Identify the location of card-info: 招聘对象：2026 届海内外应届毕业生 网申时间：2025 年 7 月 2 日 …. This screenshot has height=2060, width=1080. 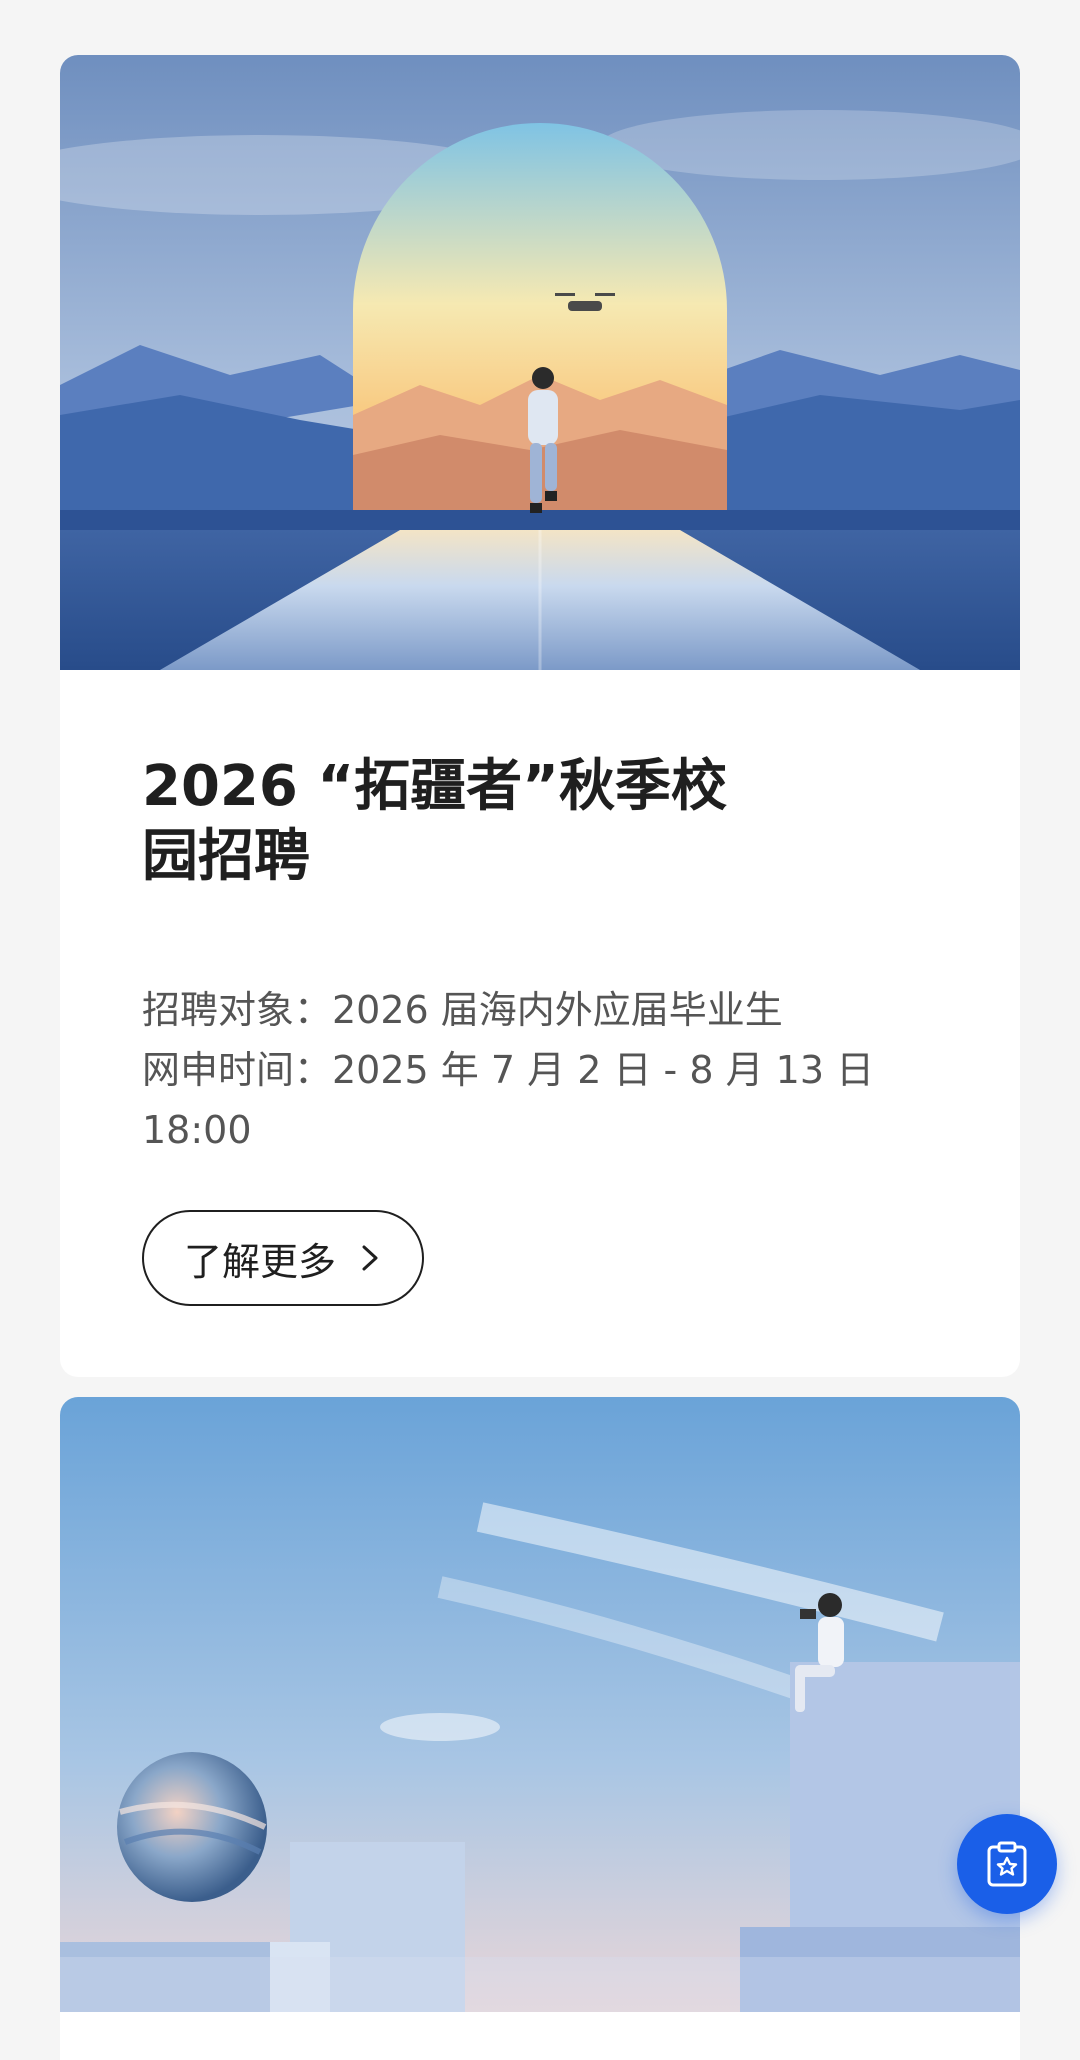
(522, 1070).